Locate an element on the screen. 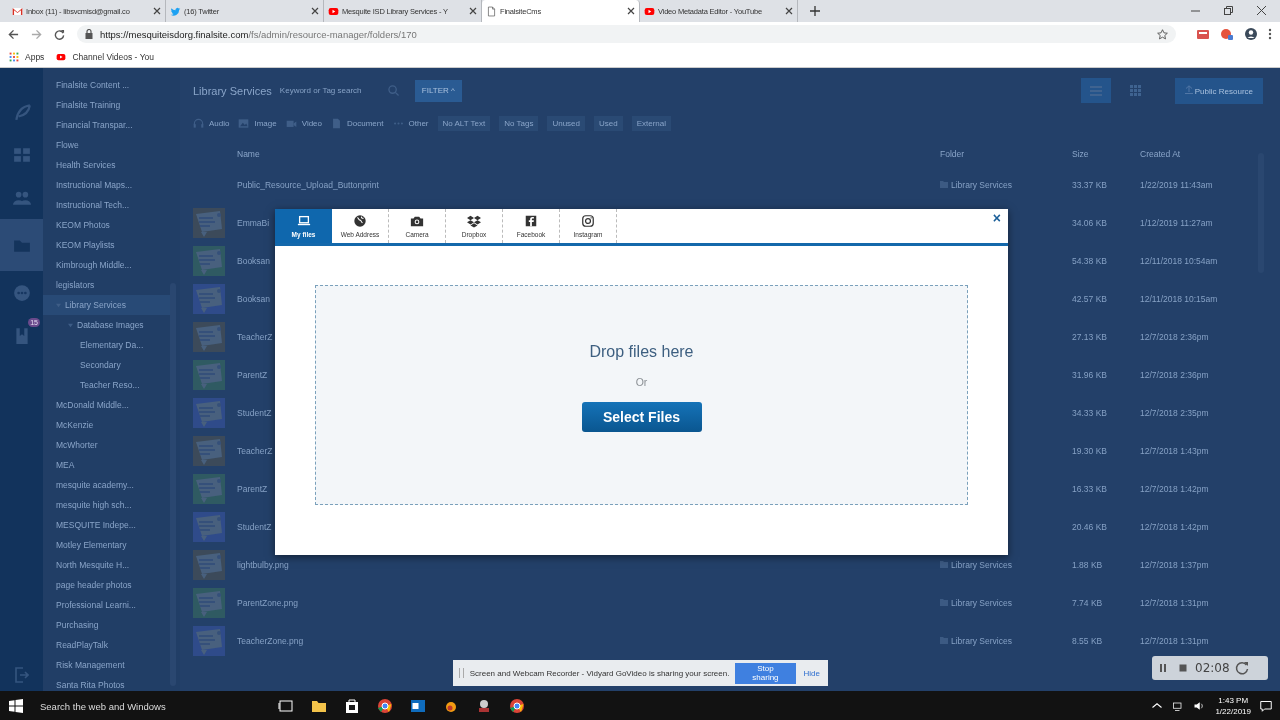 The width and height of the screenshot is (1280, 720). new-tab-icon is located at coordinates (815, 11).